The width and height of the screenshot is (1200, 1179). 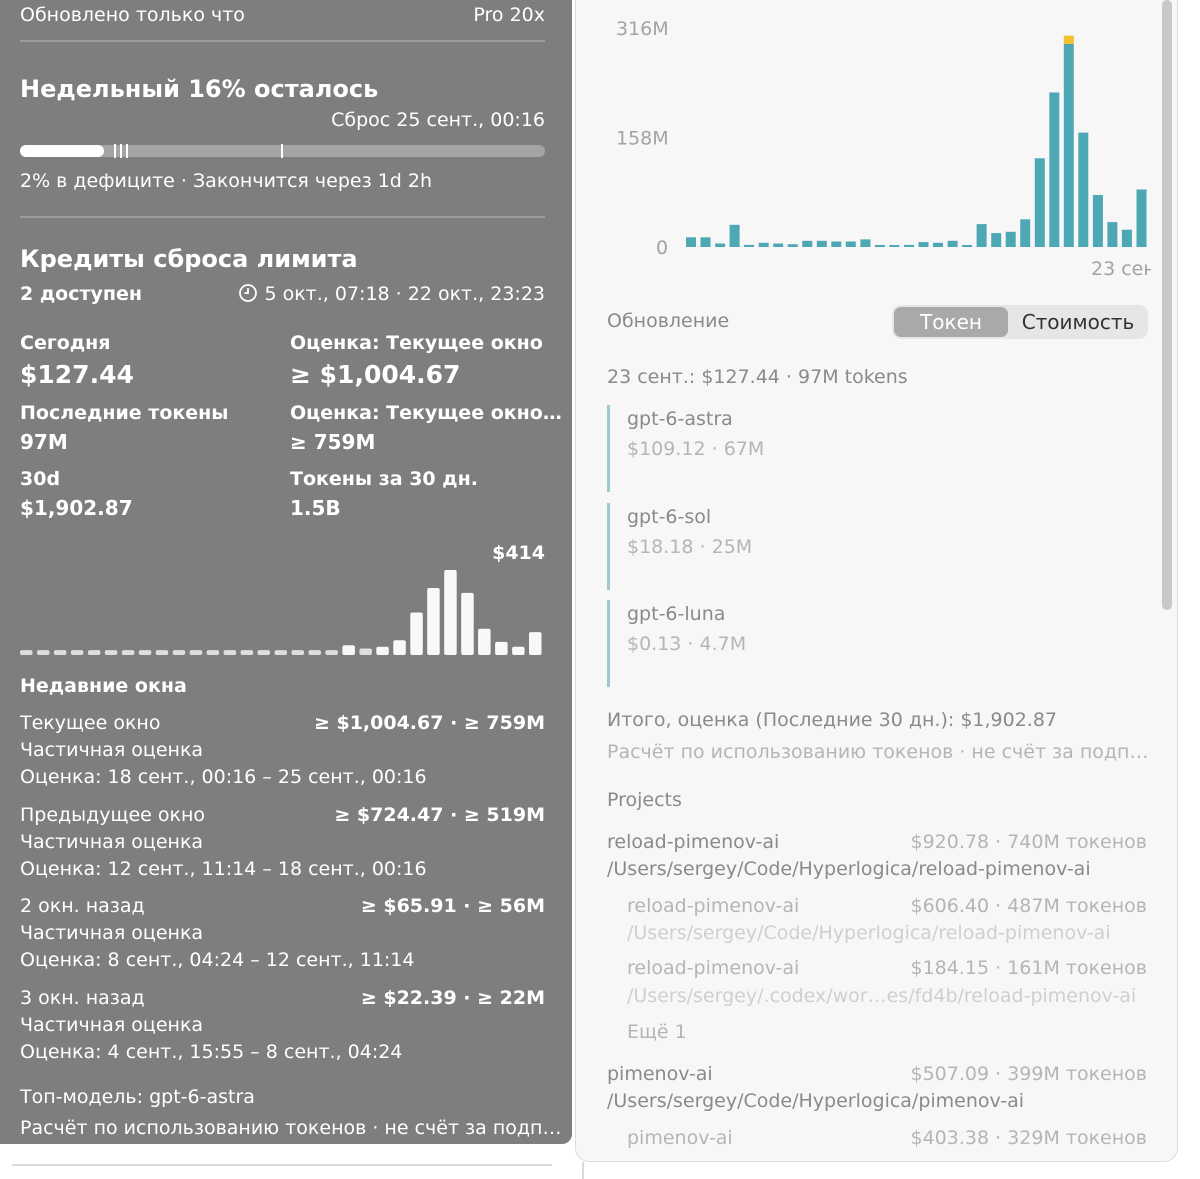 I want to click on plan-badge: Pro 20x, so click(x=509, y=15).